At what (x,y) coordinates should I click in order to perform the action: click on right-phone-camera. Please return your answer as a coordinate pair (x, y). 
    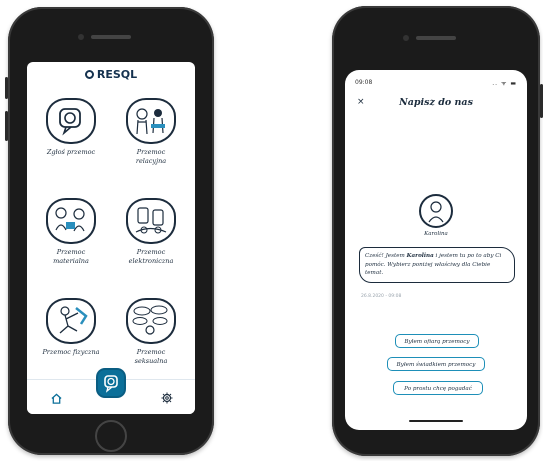
    Looking at the image, I should click on (406, 38).